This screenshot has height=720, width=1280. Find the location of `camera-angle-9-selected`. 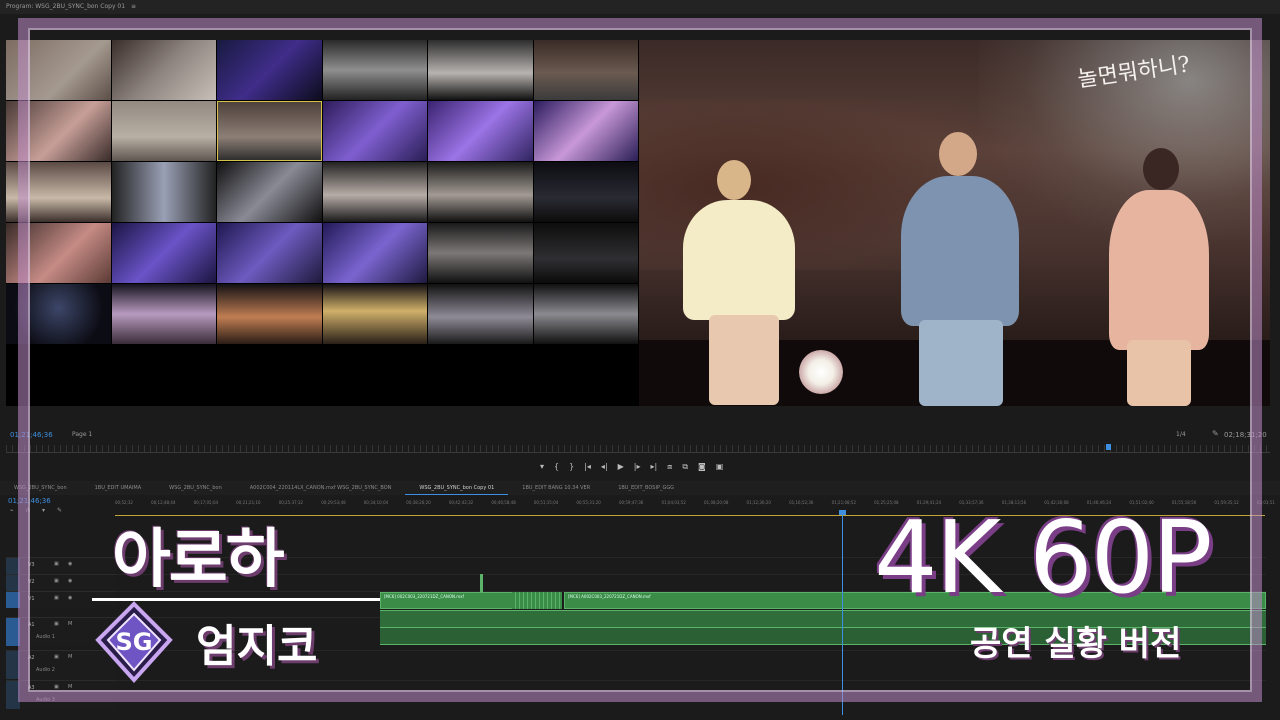

camera-angle-9-selected is located at coordinates (269, 131).